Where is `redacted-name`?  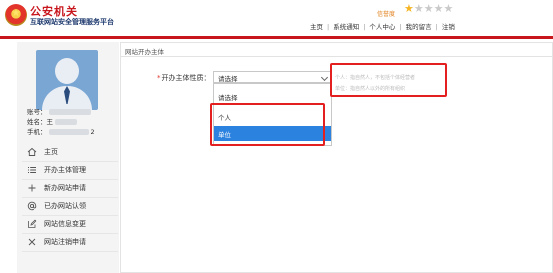
redacted-name is located at coordinates (66, 122).